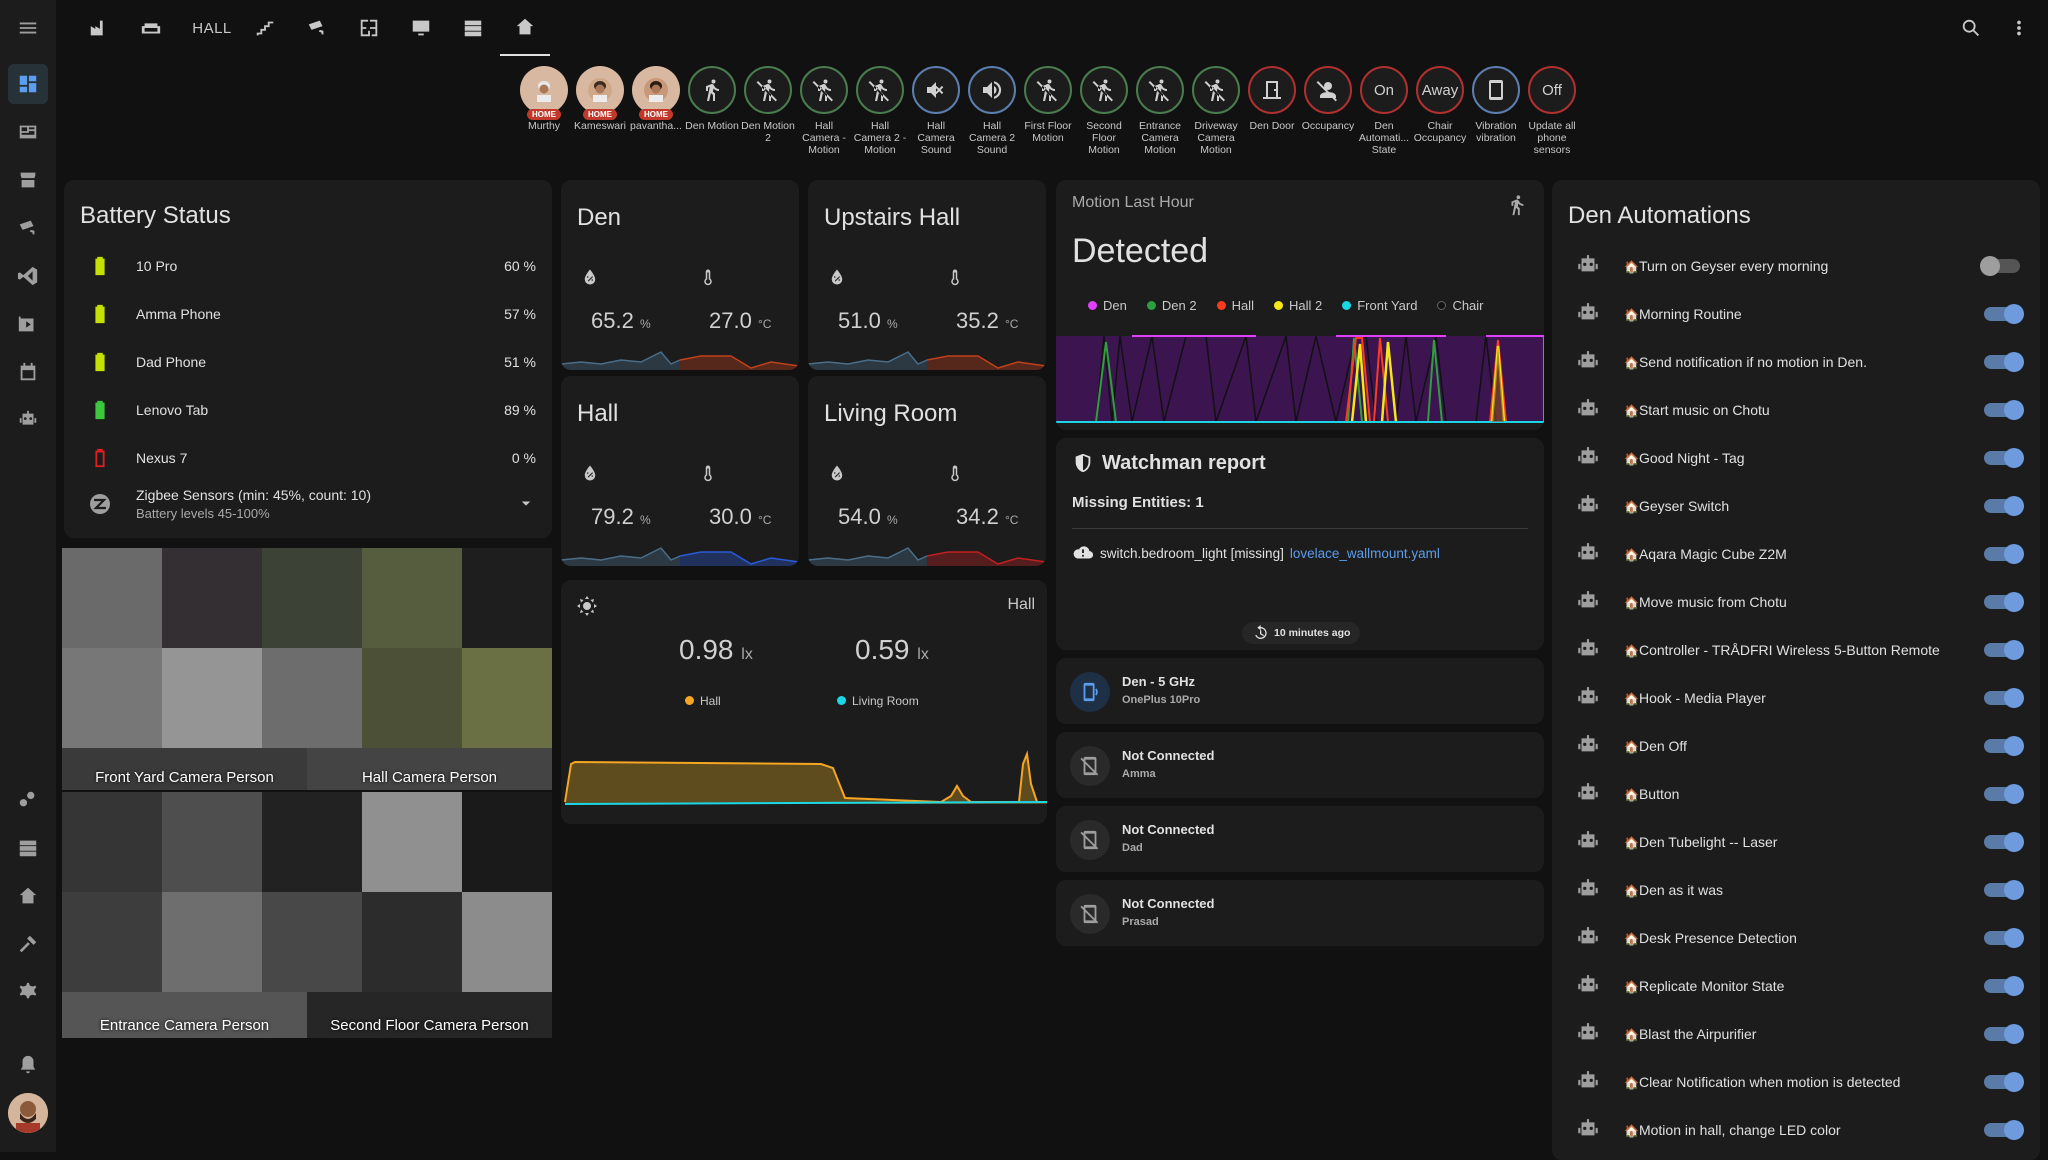  Describe the element at coordinates (28, 944) in the screenshot. I see `sidebar-item-developer-tools` at that location.